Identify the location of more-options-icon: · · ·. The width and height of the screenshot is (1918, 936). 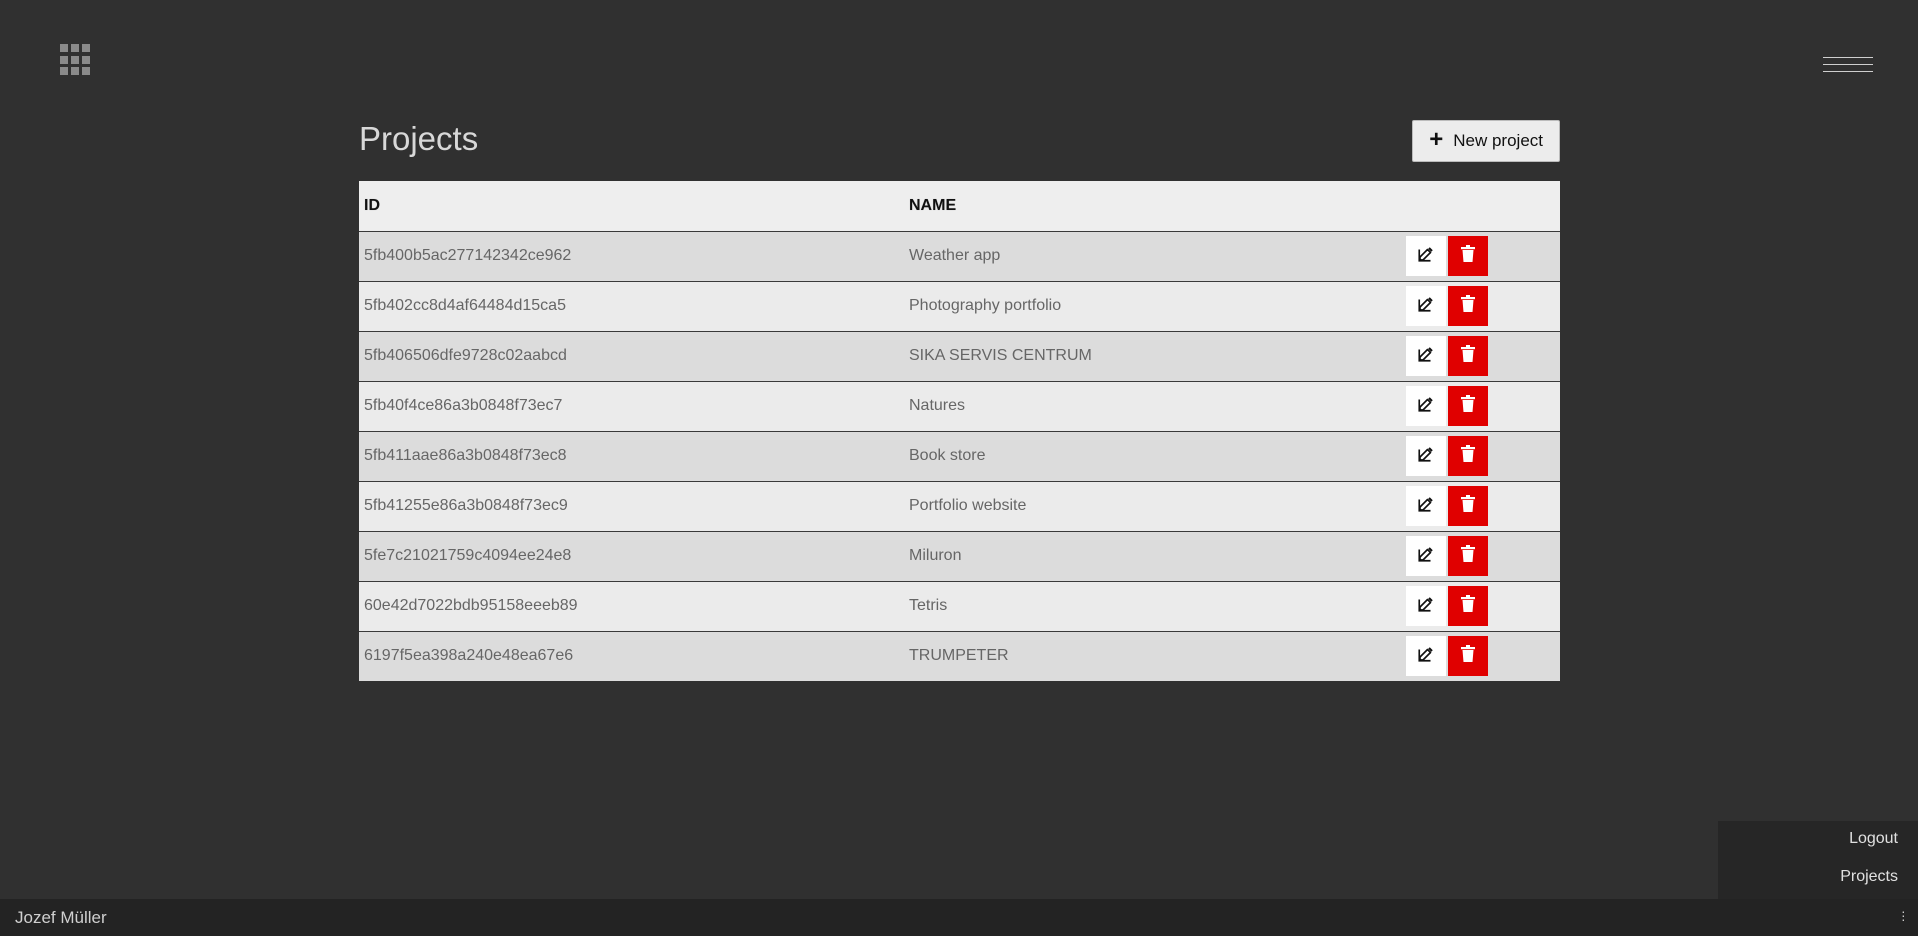
(1903, 915).